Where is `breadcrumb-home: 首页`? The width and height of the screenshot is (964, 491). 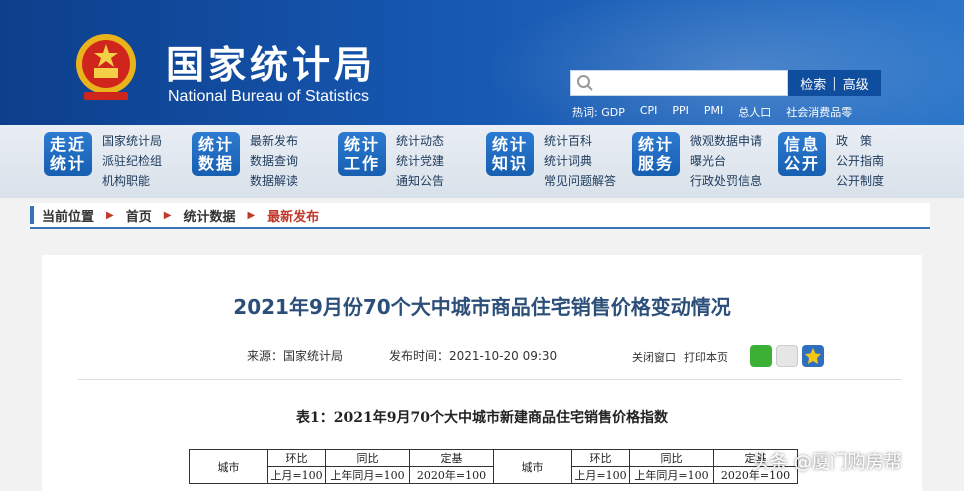
breadcrumb-home: 首页 is located at coordinates (139, 215).